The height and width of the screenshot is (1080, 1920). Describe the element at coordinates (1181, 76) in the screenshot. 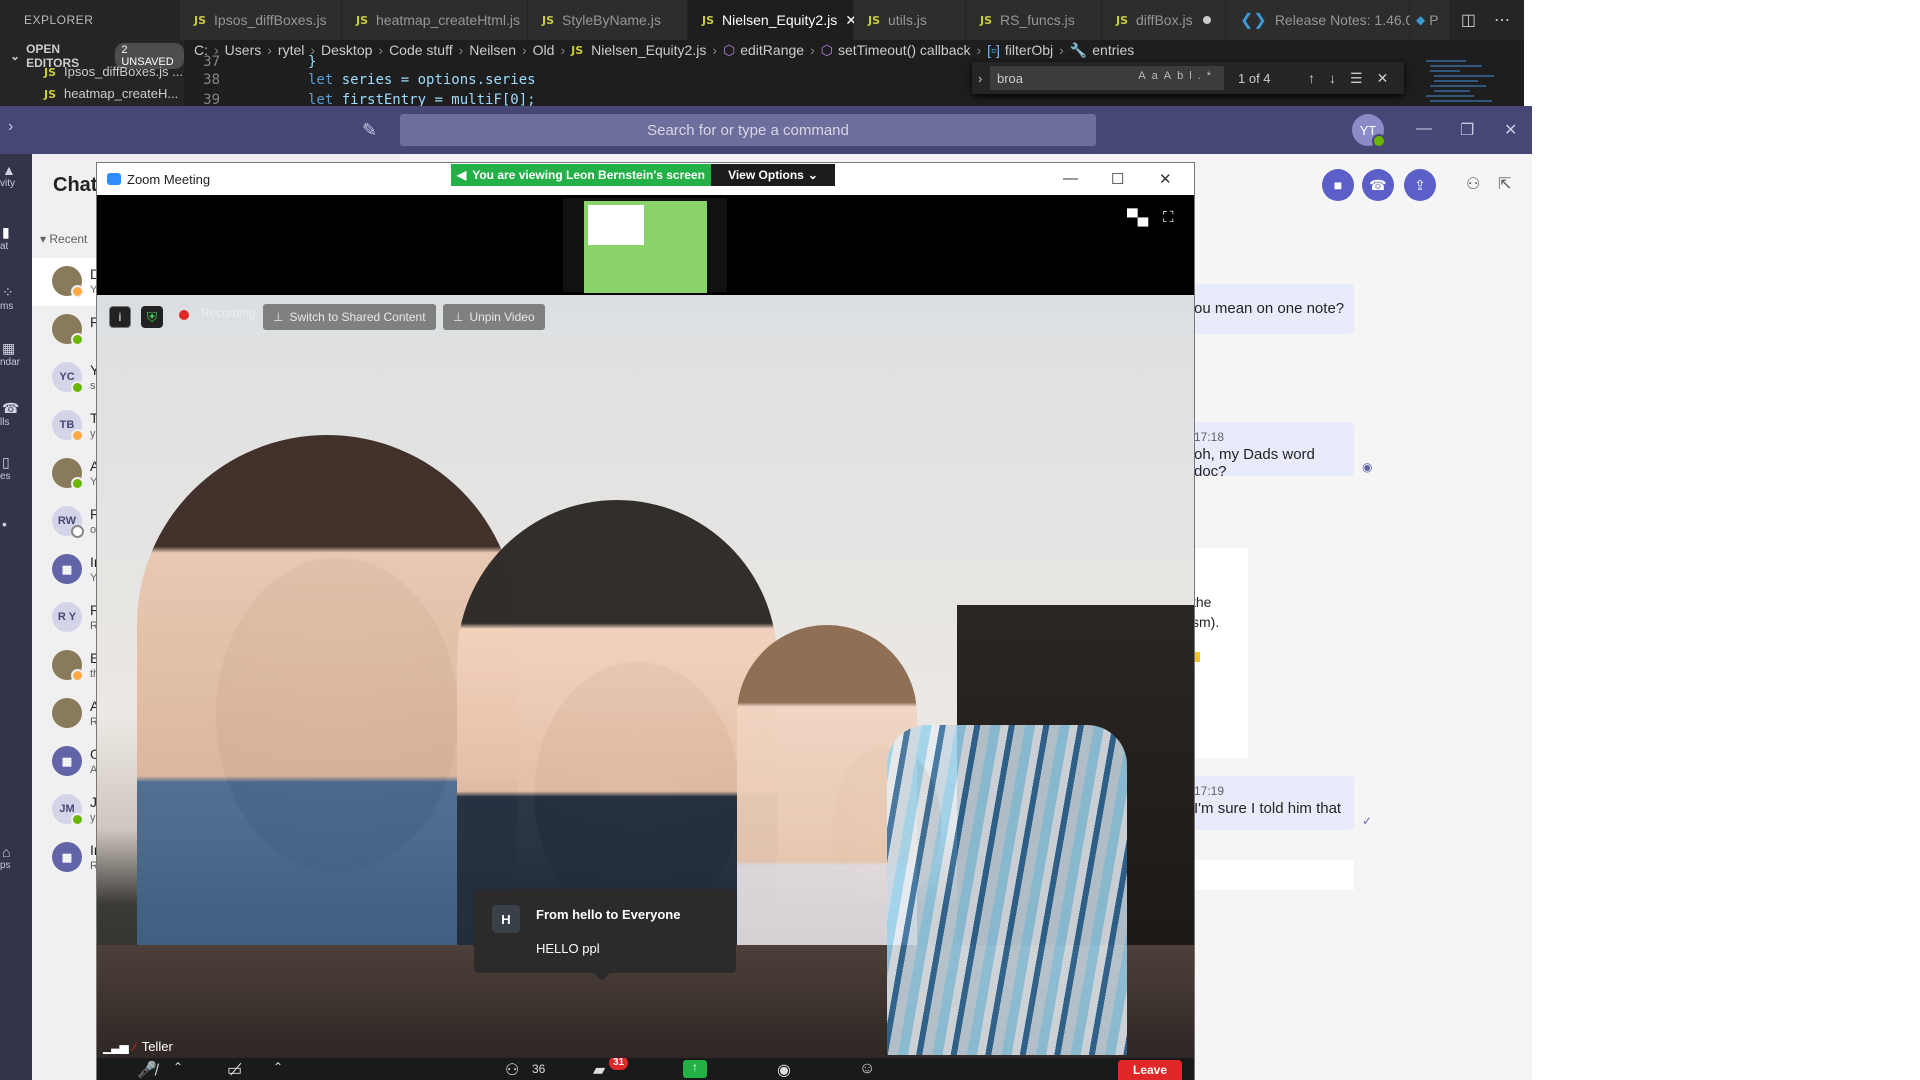

I see `whole-word-icon: Abl` at that location.